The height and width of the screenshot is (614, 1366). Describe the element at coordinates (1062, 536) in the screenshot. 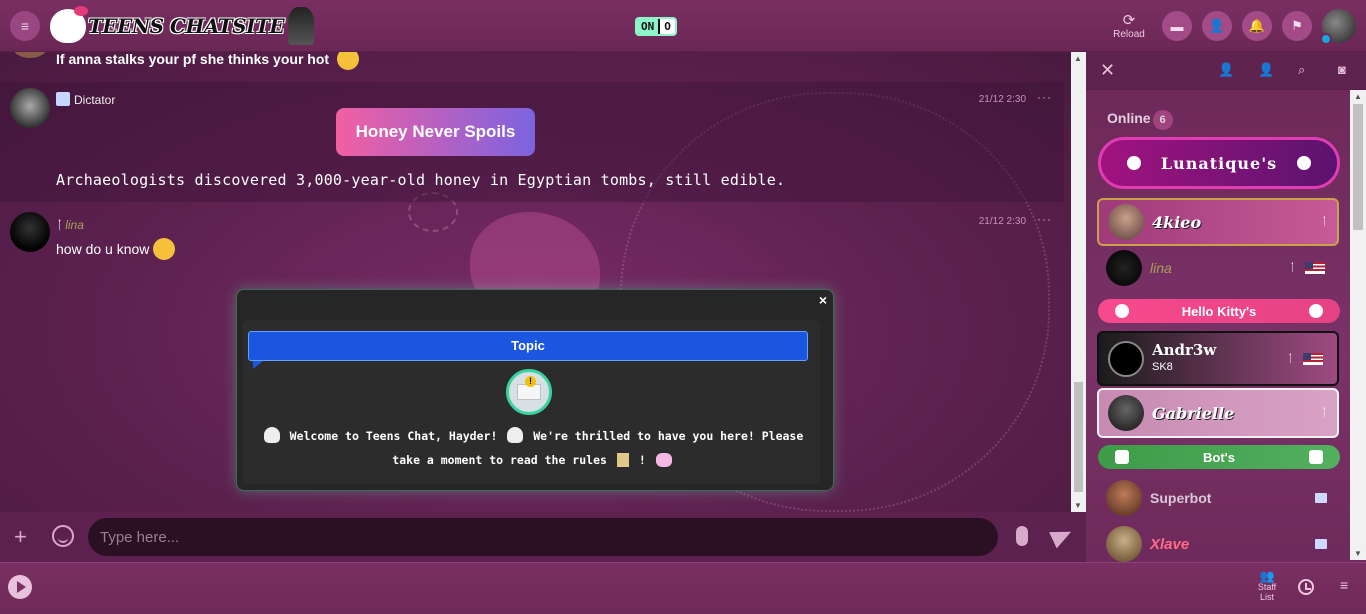

I see `send-icon` at that location.